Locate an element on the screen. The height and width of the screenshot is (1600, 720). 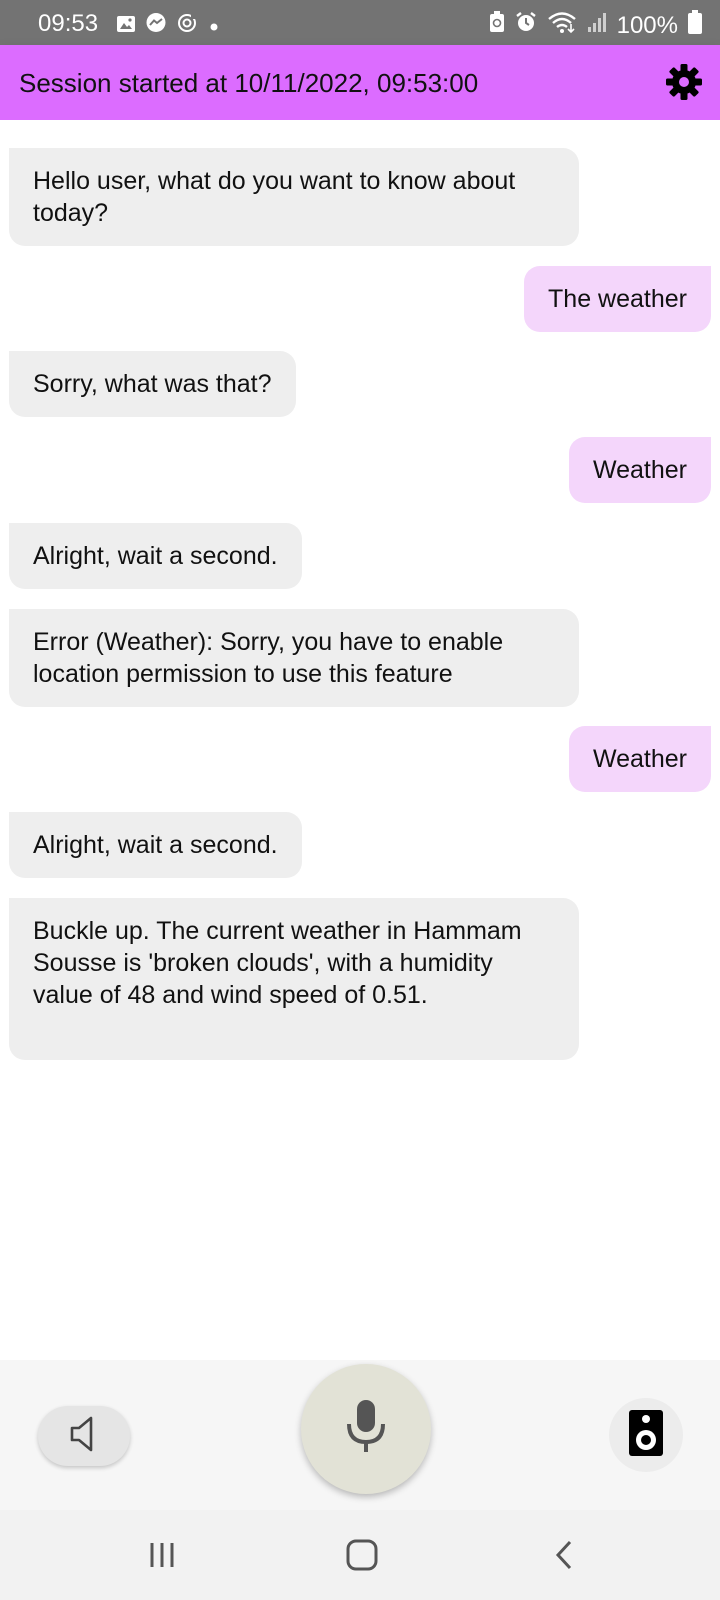
microphone-icon is located at coordinates (366, 1429).